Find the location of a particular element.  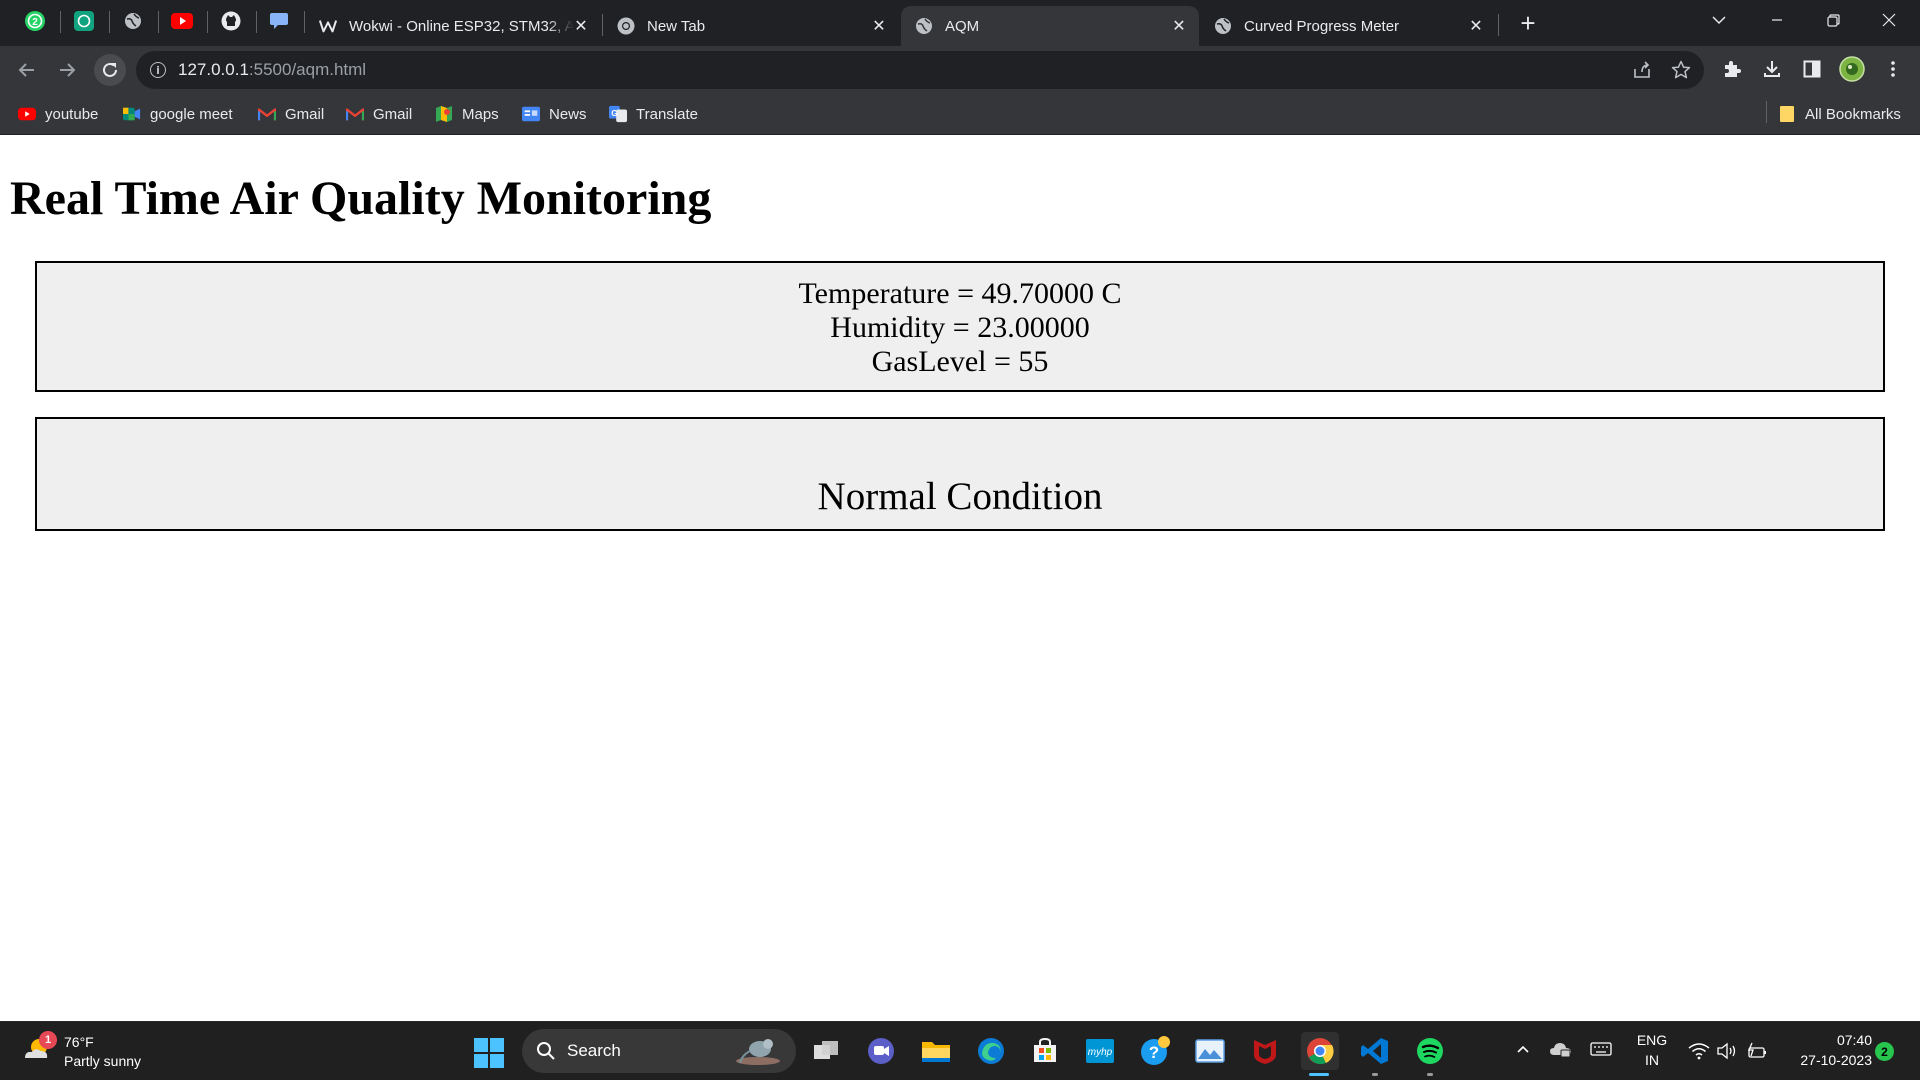

vscode-button is located at coordinates (1375, 1051).